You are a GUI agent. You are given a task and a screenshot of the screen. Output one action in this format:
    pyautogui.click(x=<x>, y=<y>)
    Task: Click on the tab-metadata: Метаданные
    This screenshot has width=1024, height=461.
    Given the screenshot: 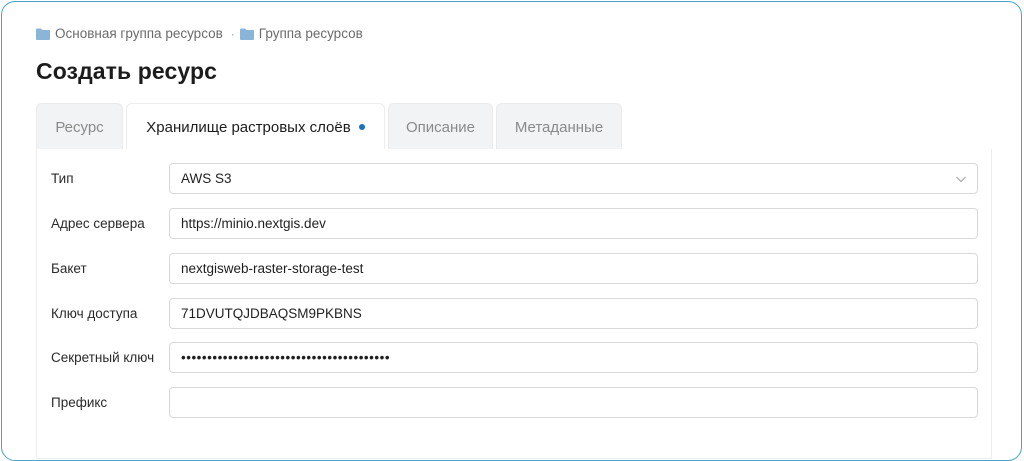 What is the action you would take?
    pyautogui.click(x=559, y=126)
    